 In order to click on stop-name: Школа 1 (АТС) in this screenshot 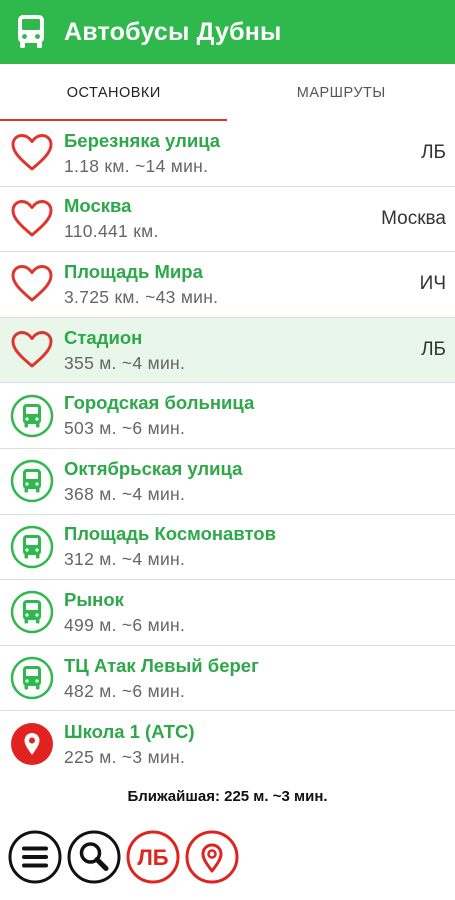, I will do `click(129, 731)`.